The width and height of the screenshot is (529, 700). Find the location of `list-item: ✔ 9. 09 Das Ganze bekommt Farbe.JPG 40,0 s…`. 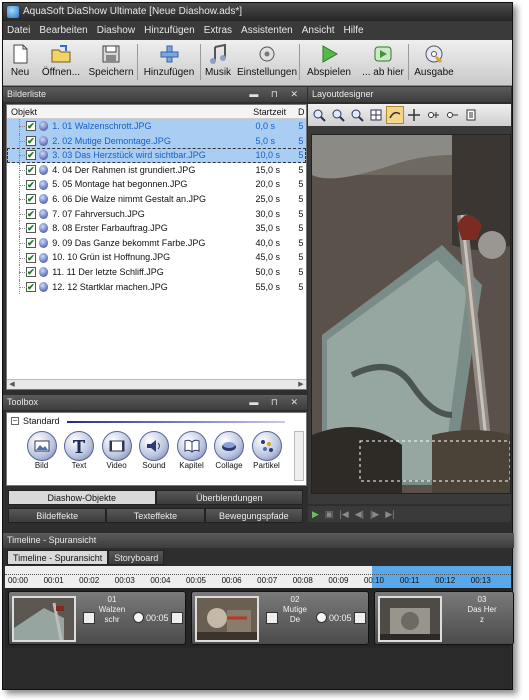

list-item: ✔ 9. 09 Das Ganze bekommt Farbe.JPG 40,0 s… is located at coordinates (156, 243).